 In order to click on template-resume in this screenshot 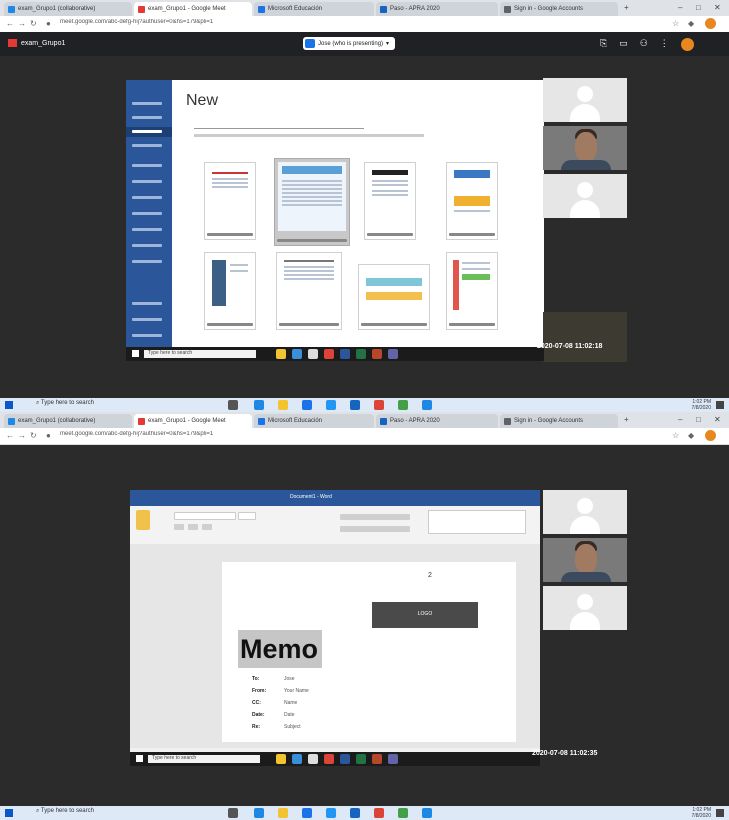, I will do `click(390, 201)`.